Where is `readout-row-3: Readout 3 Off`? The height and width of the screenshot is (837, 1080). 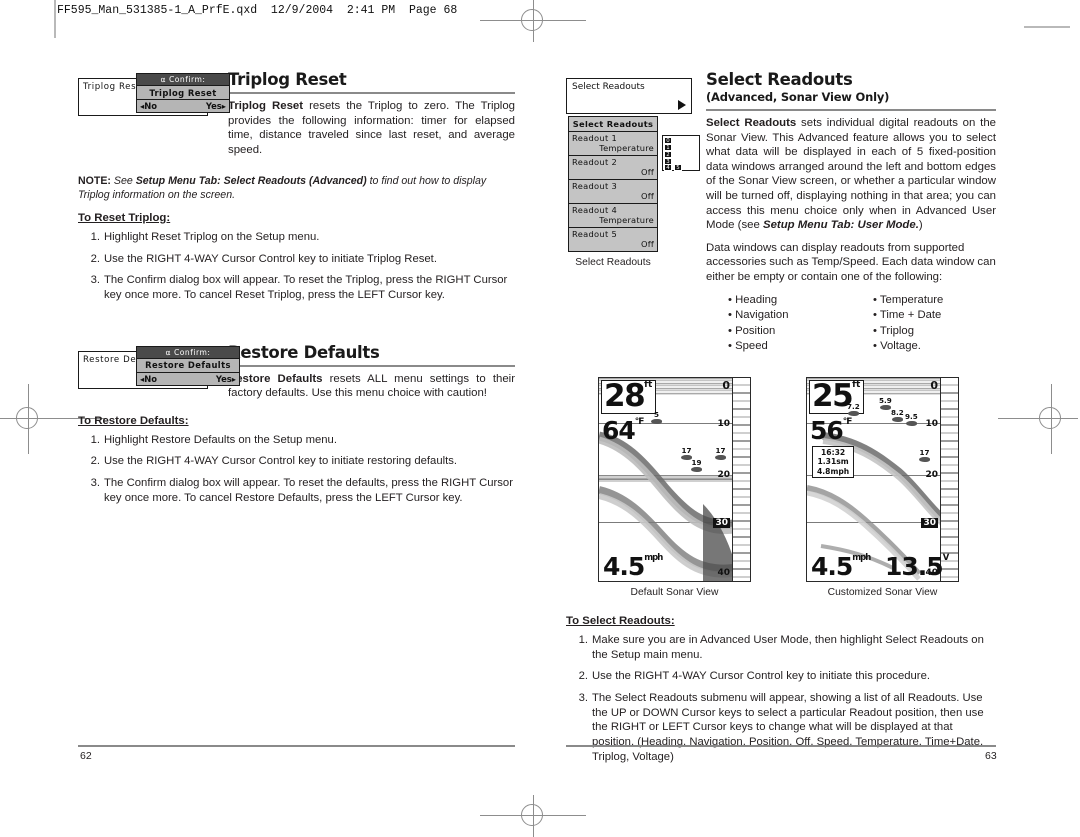 readout-row-3: Readout 3 Off is located at coordinates (613, 192).